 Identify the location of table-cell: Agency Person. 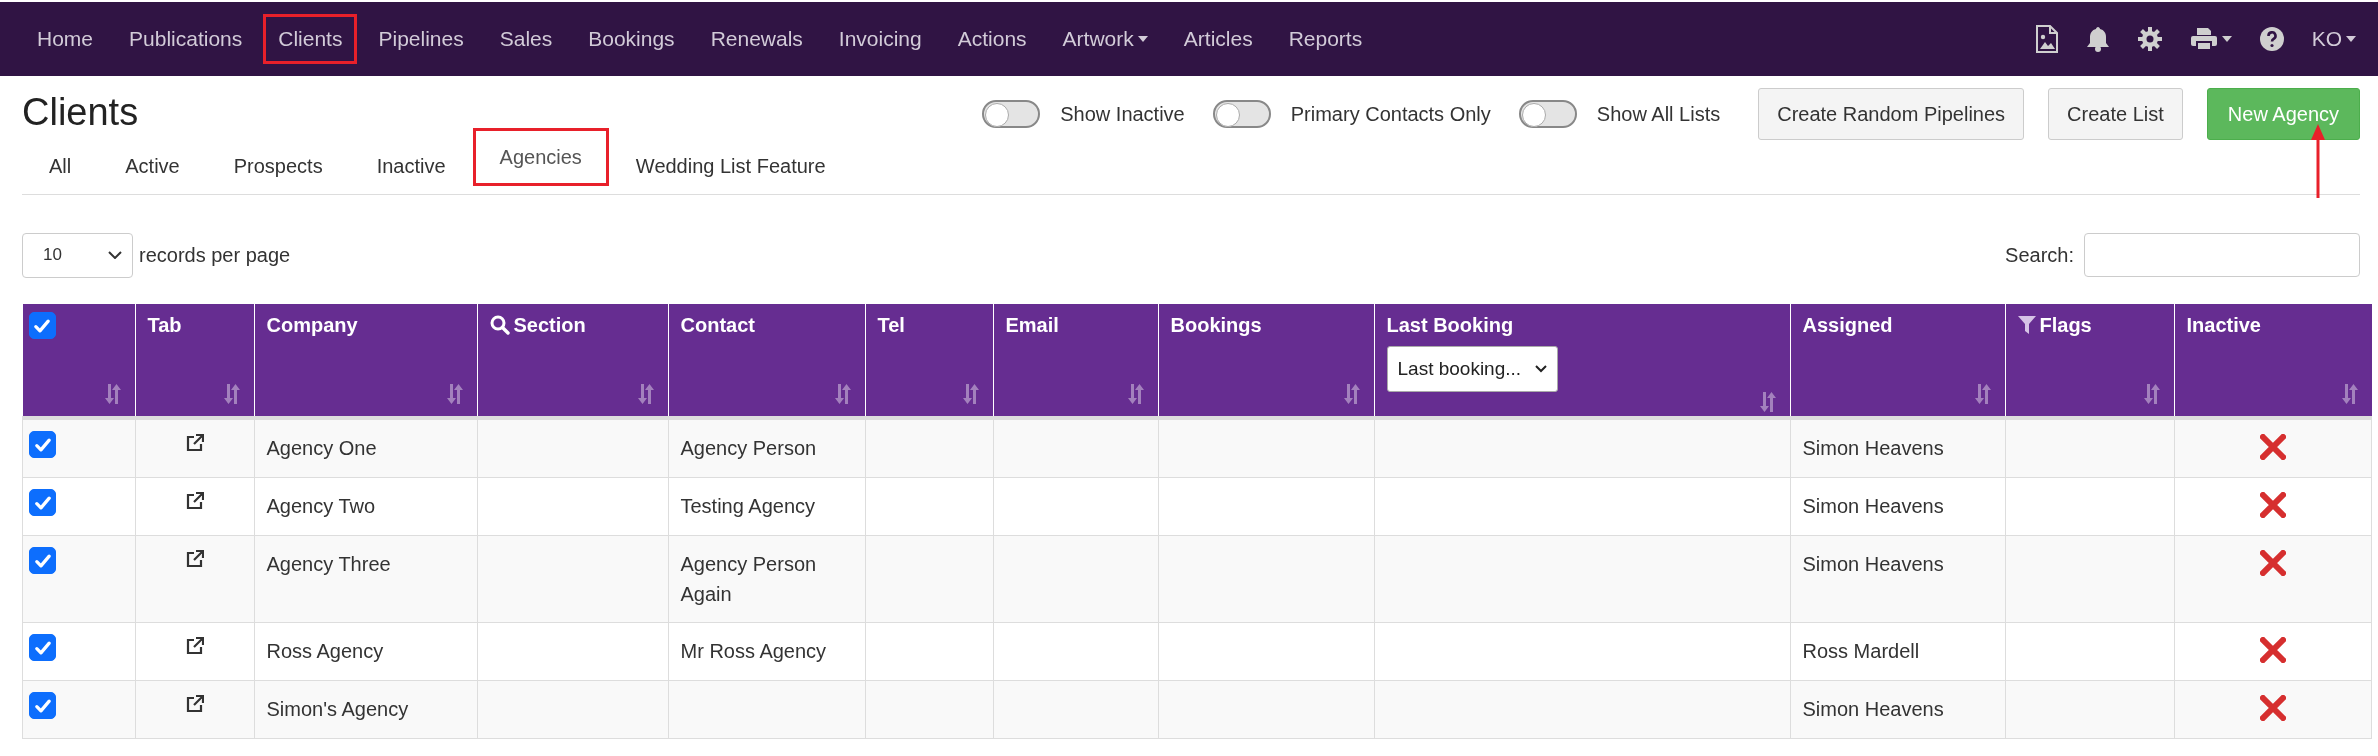
(766, 448).